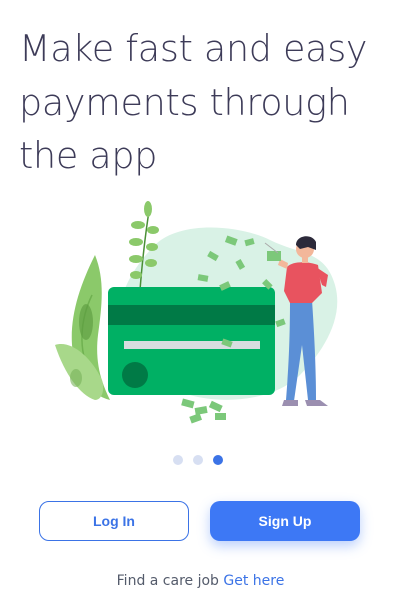 The width and height of the screenshot is (401, 612). Describe the element at coordinates (218, 460) in the screenshot. I see `pagination-dot-3-active` at that location.